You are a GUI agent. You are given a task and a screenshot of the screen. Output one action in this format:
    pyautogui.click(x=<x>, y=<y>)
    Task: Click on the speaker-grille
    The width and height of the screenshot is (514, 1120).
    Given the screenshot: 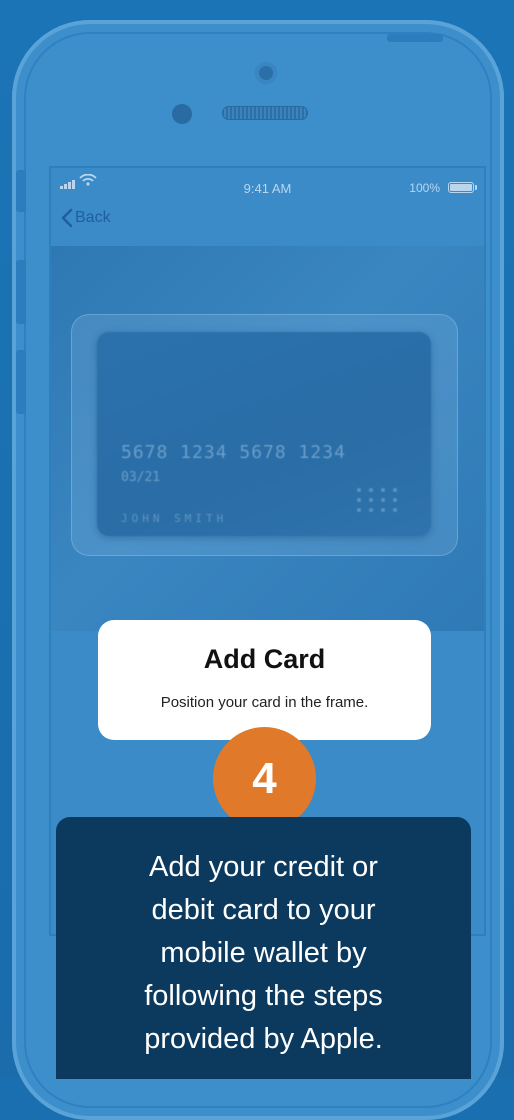 What is the action you would take?
    pyautogui.click(x=265, y=113)
    